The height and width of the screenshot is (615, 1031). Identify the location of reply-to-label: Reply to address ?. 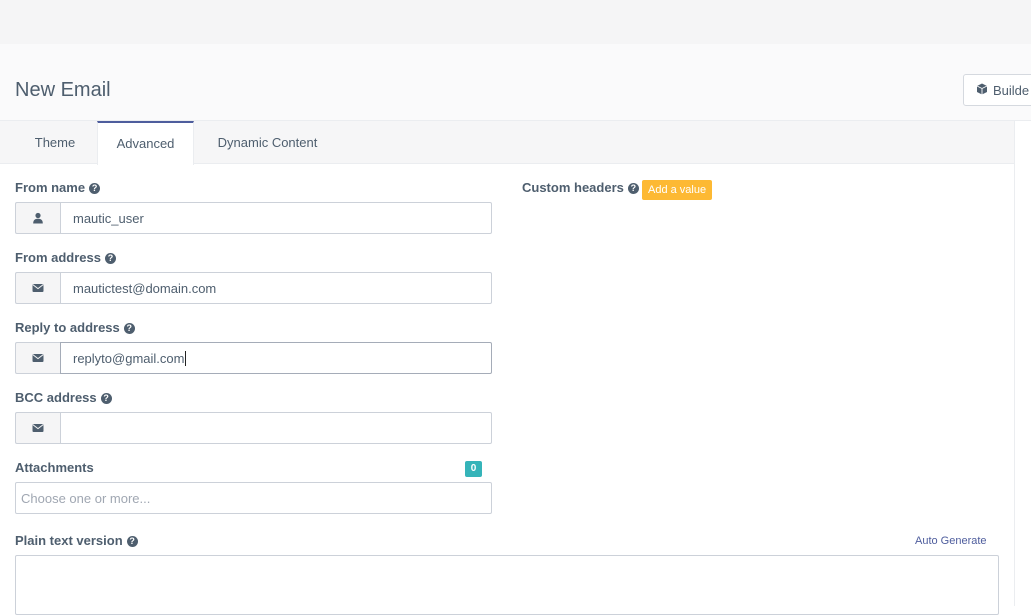
(75, 328).